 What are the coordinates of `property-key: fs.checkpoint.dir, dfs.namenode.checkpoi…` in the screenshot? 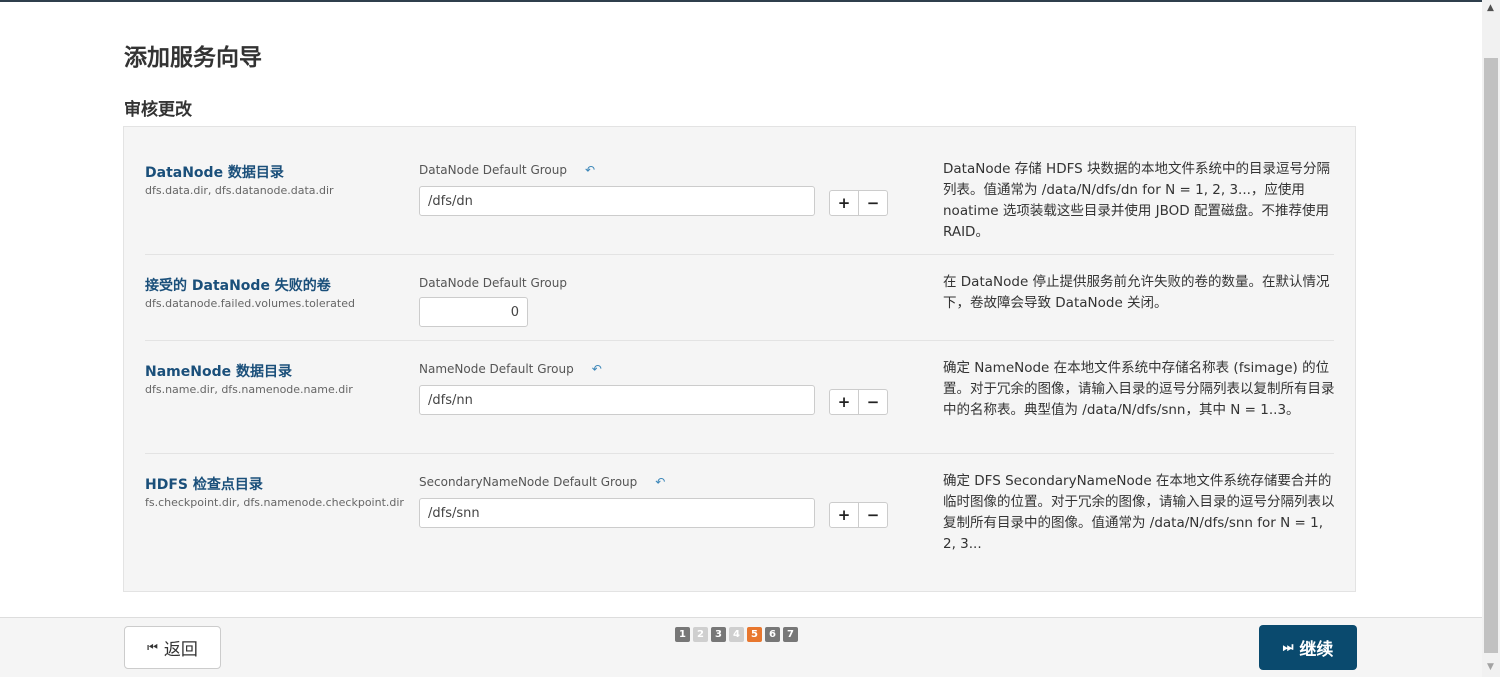 It's located at (274, 502).